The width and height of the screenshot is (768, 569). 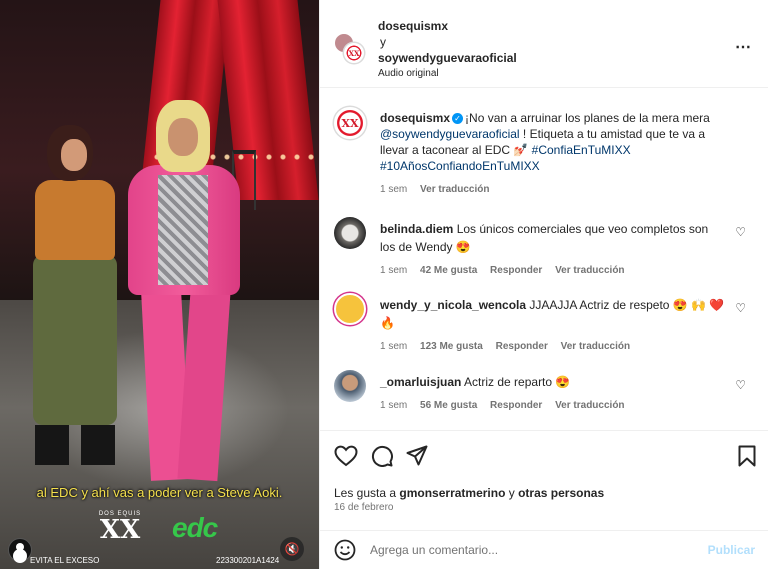 I want to click on likes-suffix: y, so click(x=512, y=493).